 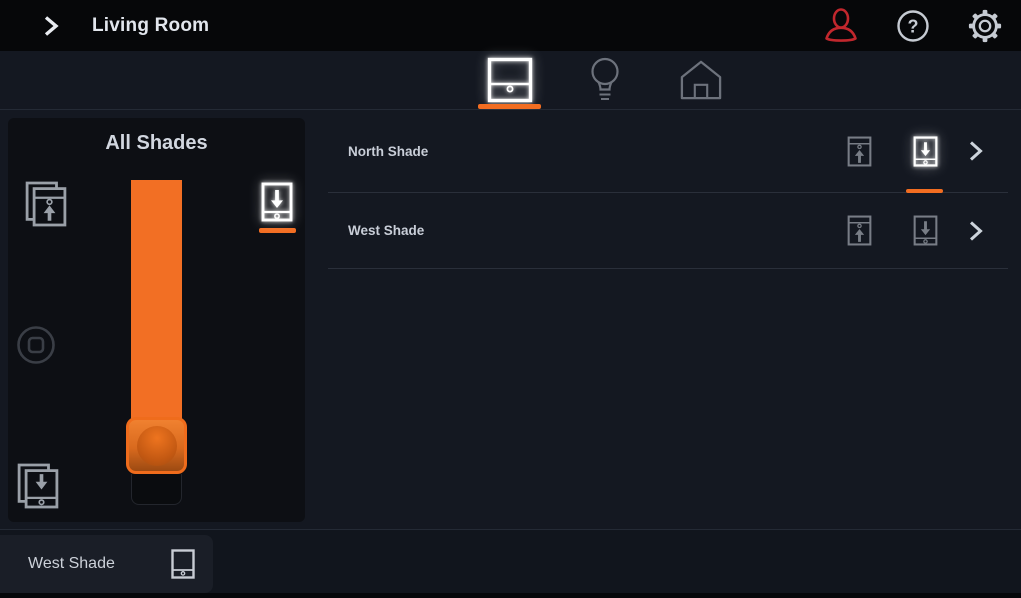 What do you see at coordinates (510, 25) in the screenshot?
I see `top-bar: Living Room ?` at bounding box center [510, 25].